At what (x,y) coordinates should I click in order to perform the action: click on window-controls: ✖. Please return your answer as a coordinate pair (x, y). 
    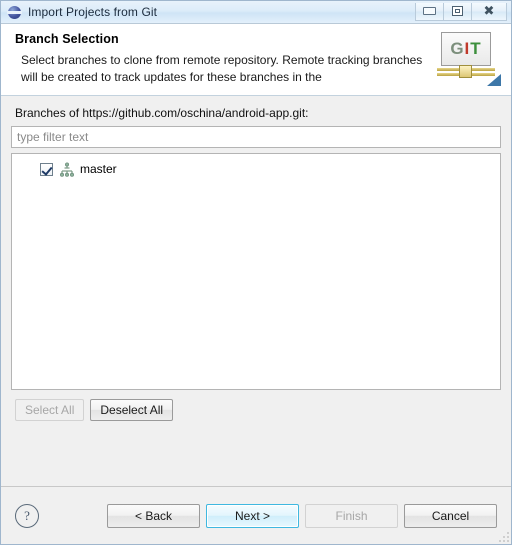
    Looking at the image, I should click on (461, 11).